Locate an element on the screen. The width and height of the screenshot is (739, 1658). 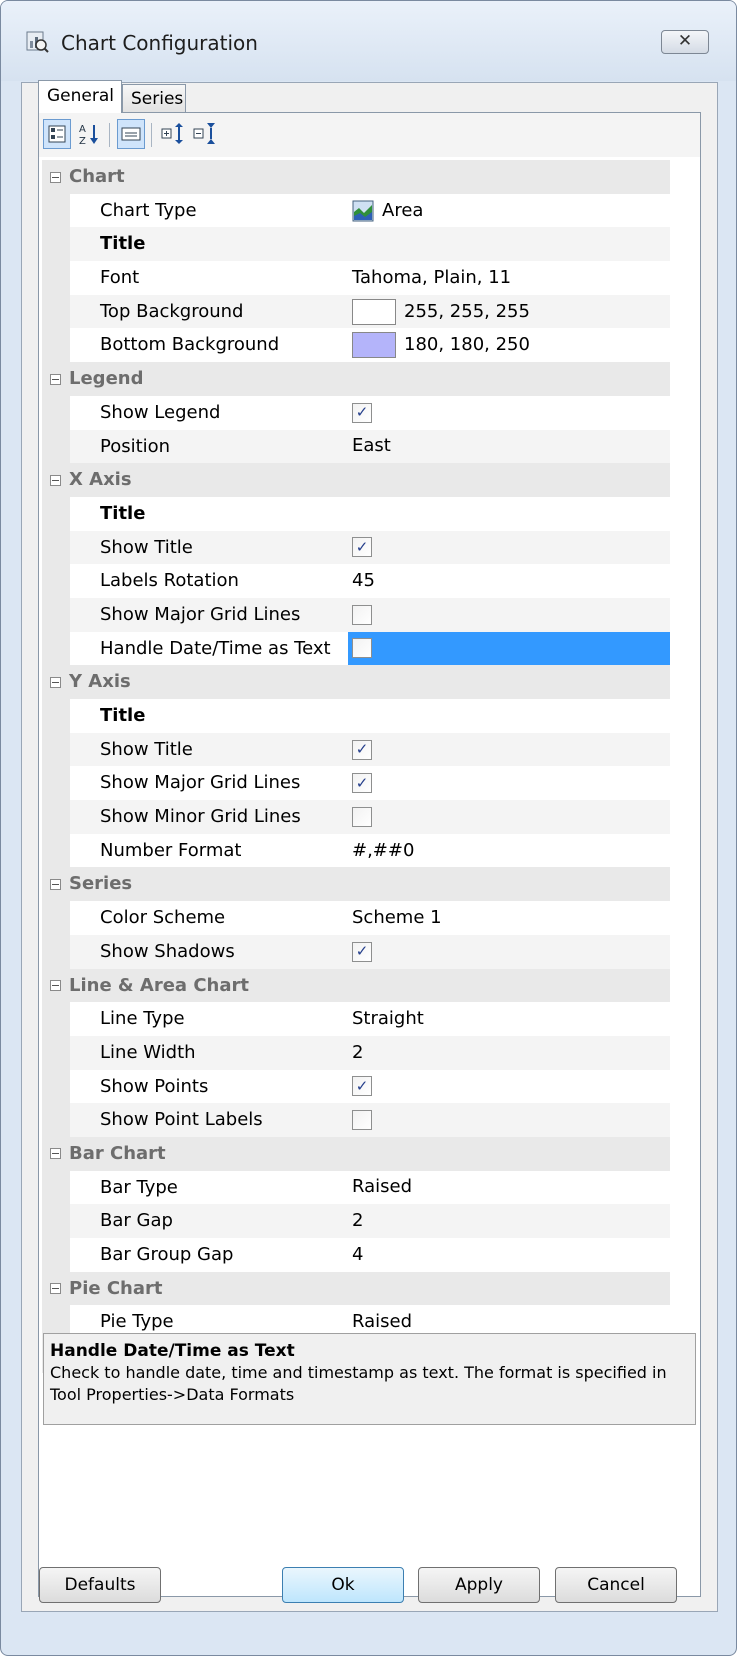
property-row: Position East is located at coordinates (356, 446).